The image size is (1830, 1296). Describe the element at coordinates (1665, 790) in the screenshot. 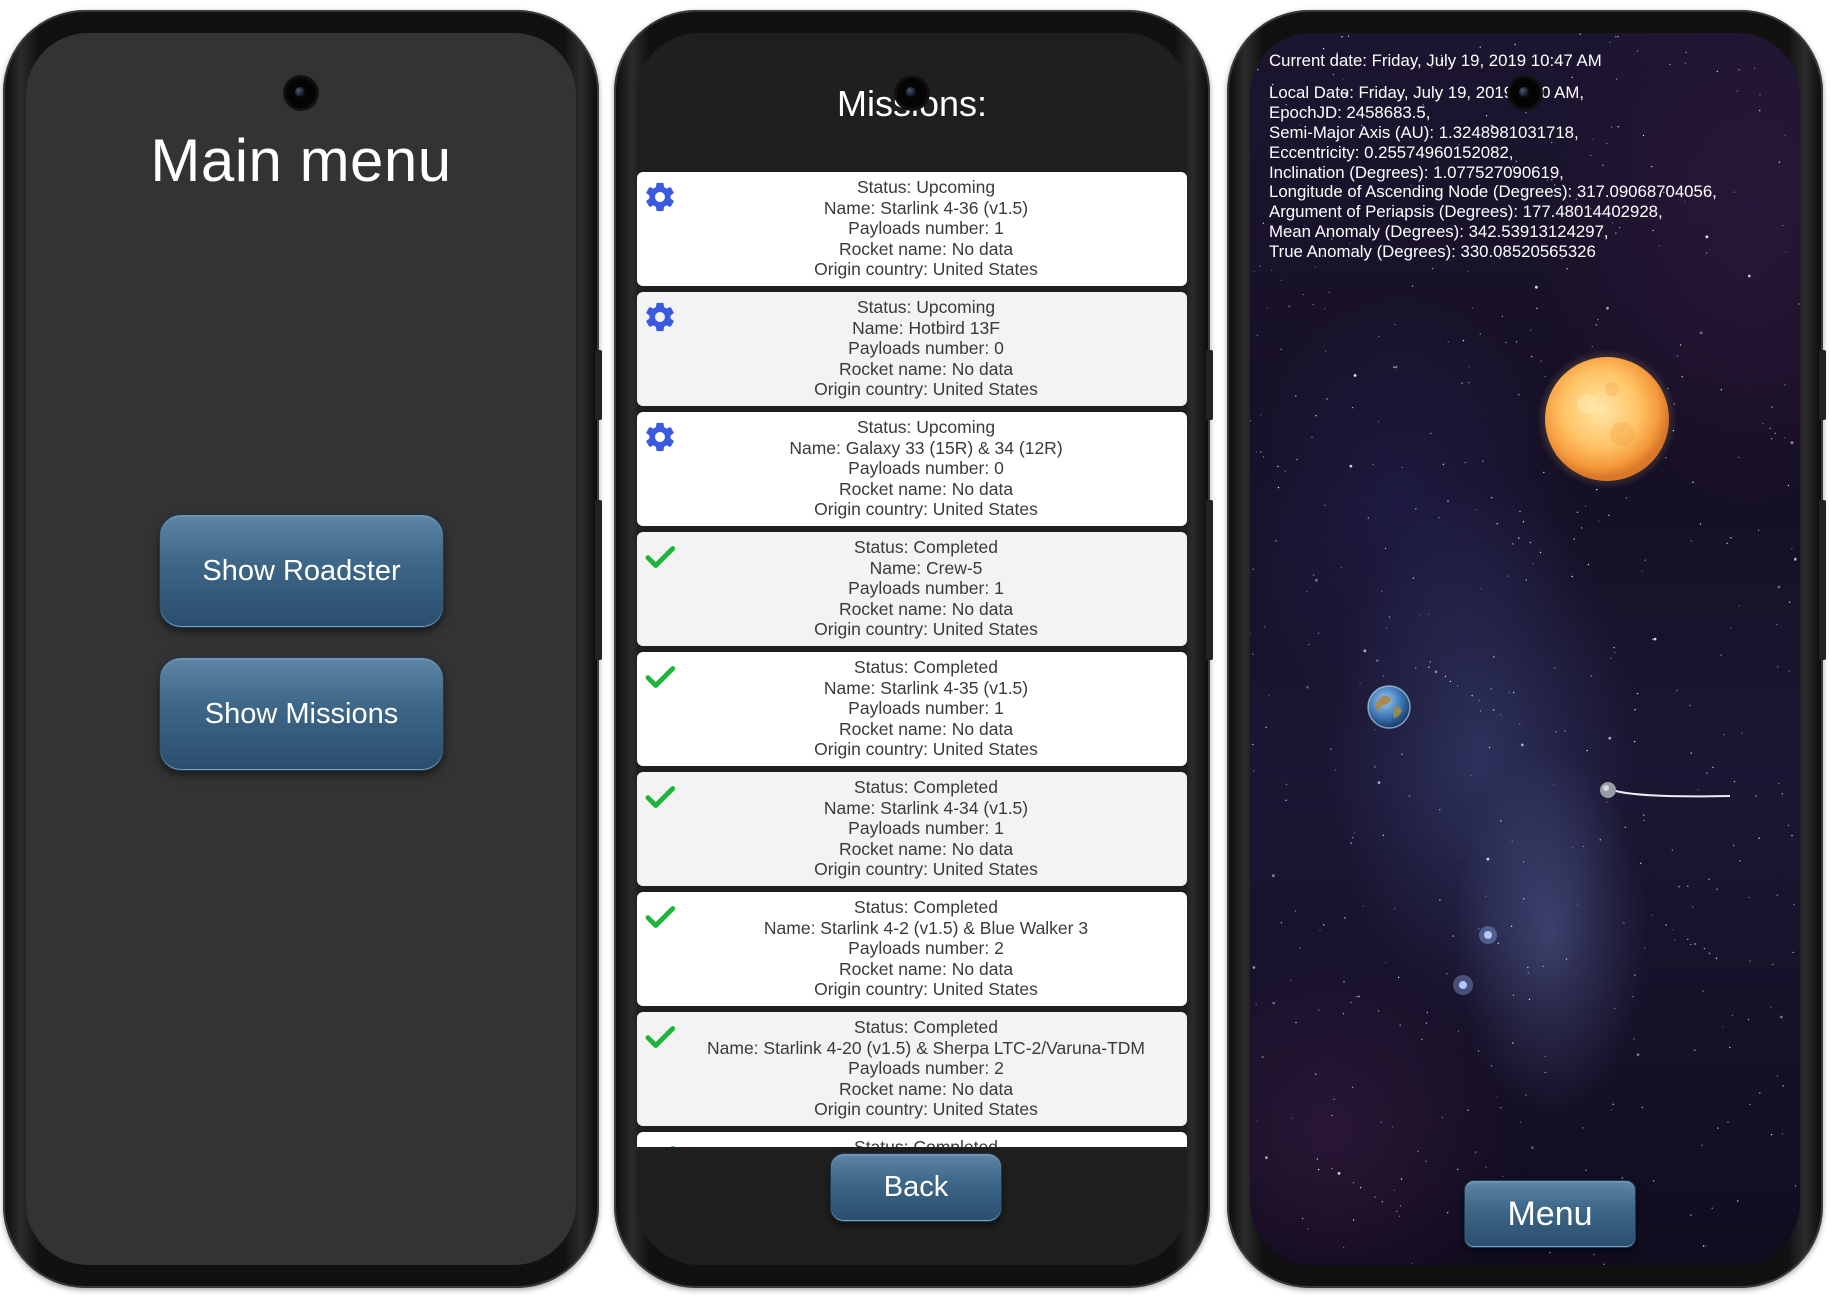

I see `roadster-orbit` at that location.